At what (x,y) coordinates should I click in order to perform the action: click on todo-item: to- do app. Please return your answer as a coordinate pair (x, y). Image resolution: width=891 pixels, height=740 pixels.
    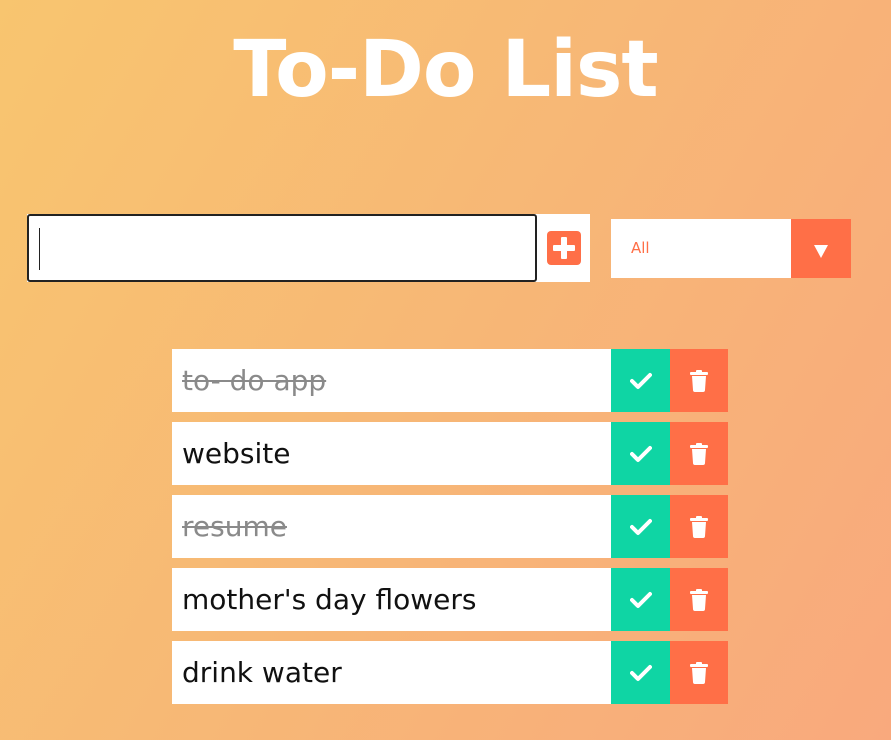
    Looking at the image, I should click on (450, 380).